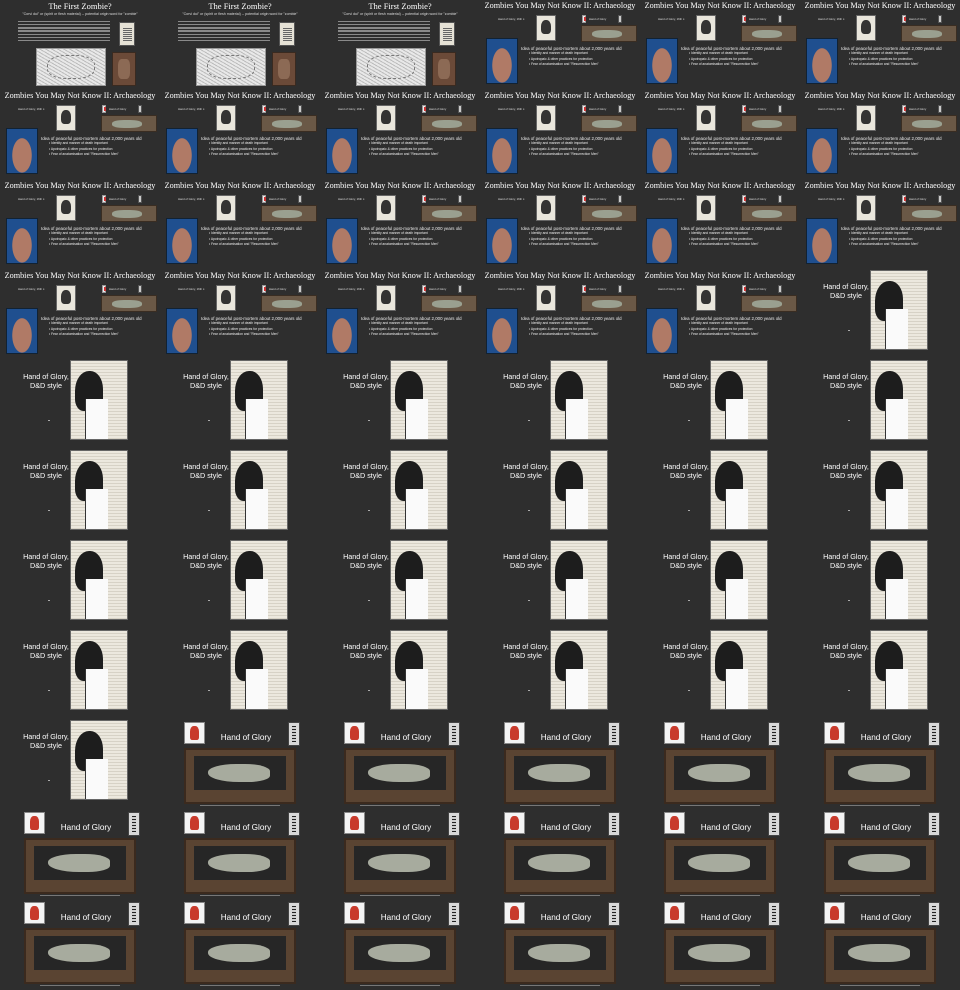  What do you see at coordinates (400, 985) in the screenshot?
I see `image-caption-line` at bounding box center [400, 985].